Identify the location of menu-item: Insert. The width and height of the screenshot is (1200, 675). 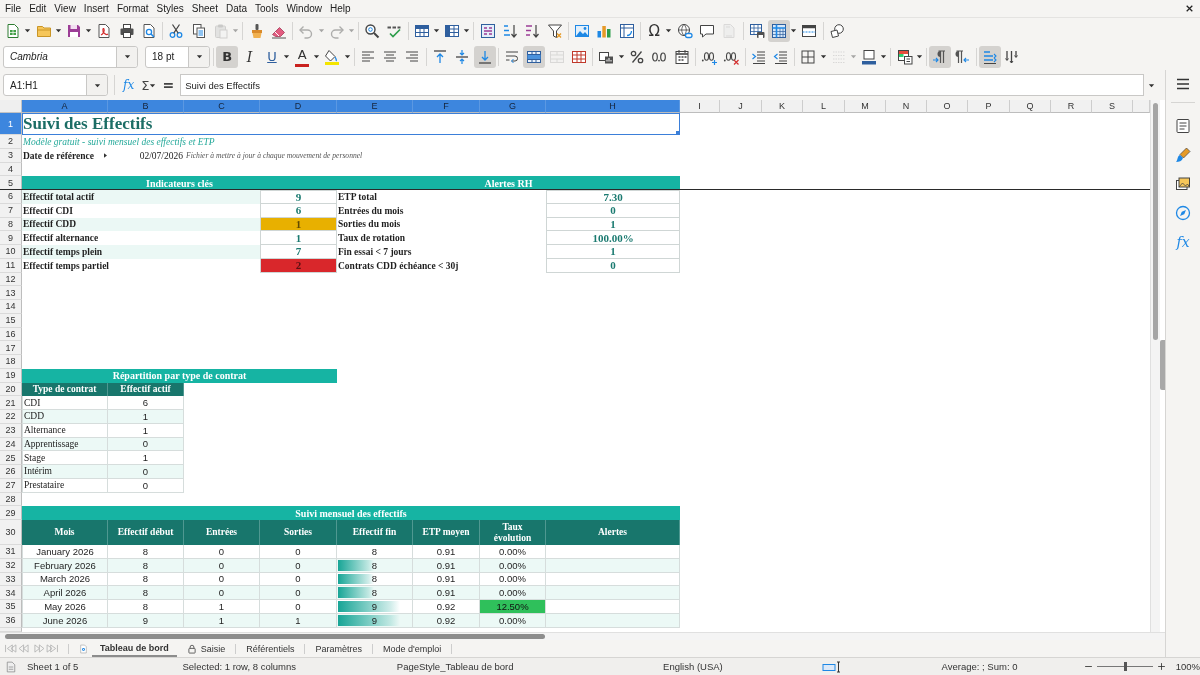
(96, 8).